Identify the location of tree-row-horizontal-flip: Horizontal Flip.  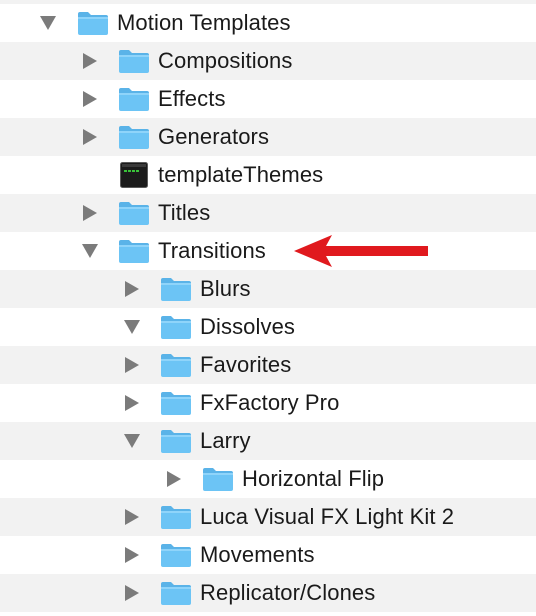
(268, 479).